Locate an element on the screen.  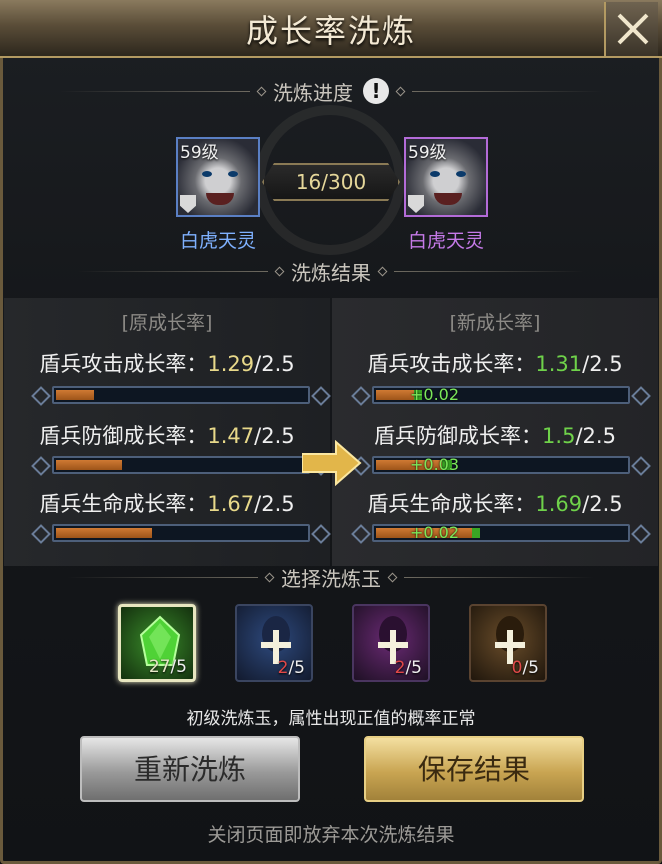
hero-name-new: 白虎天灵 is located at coordinates (445, 241).